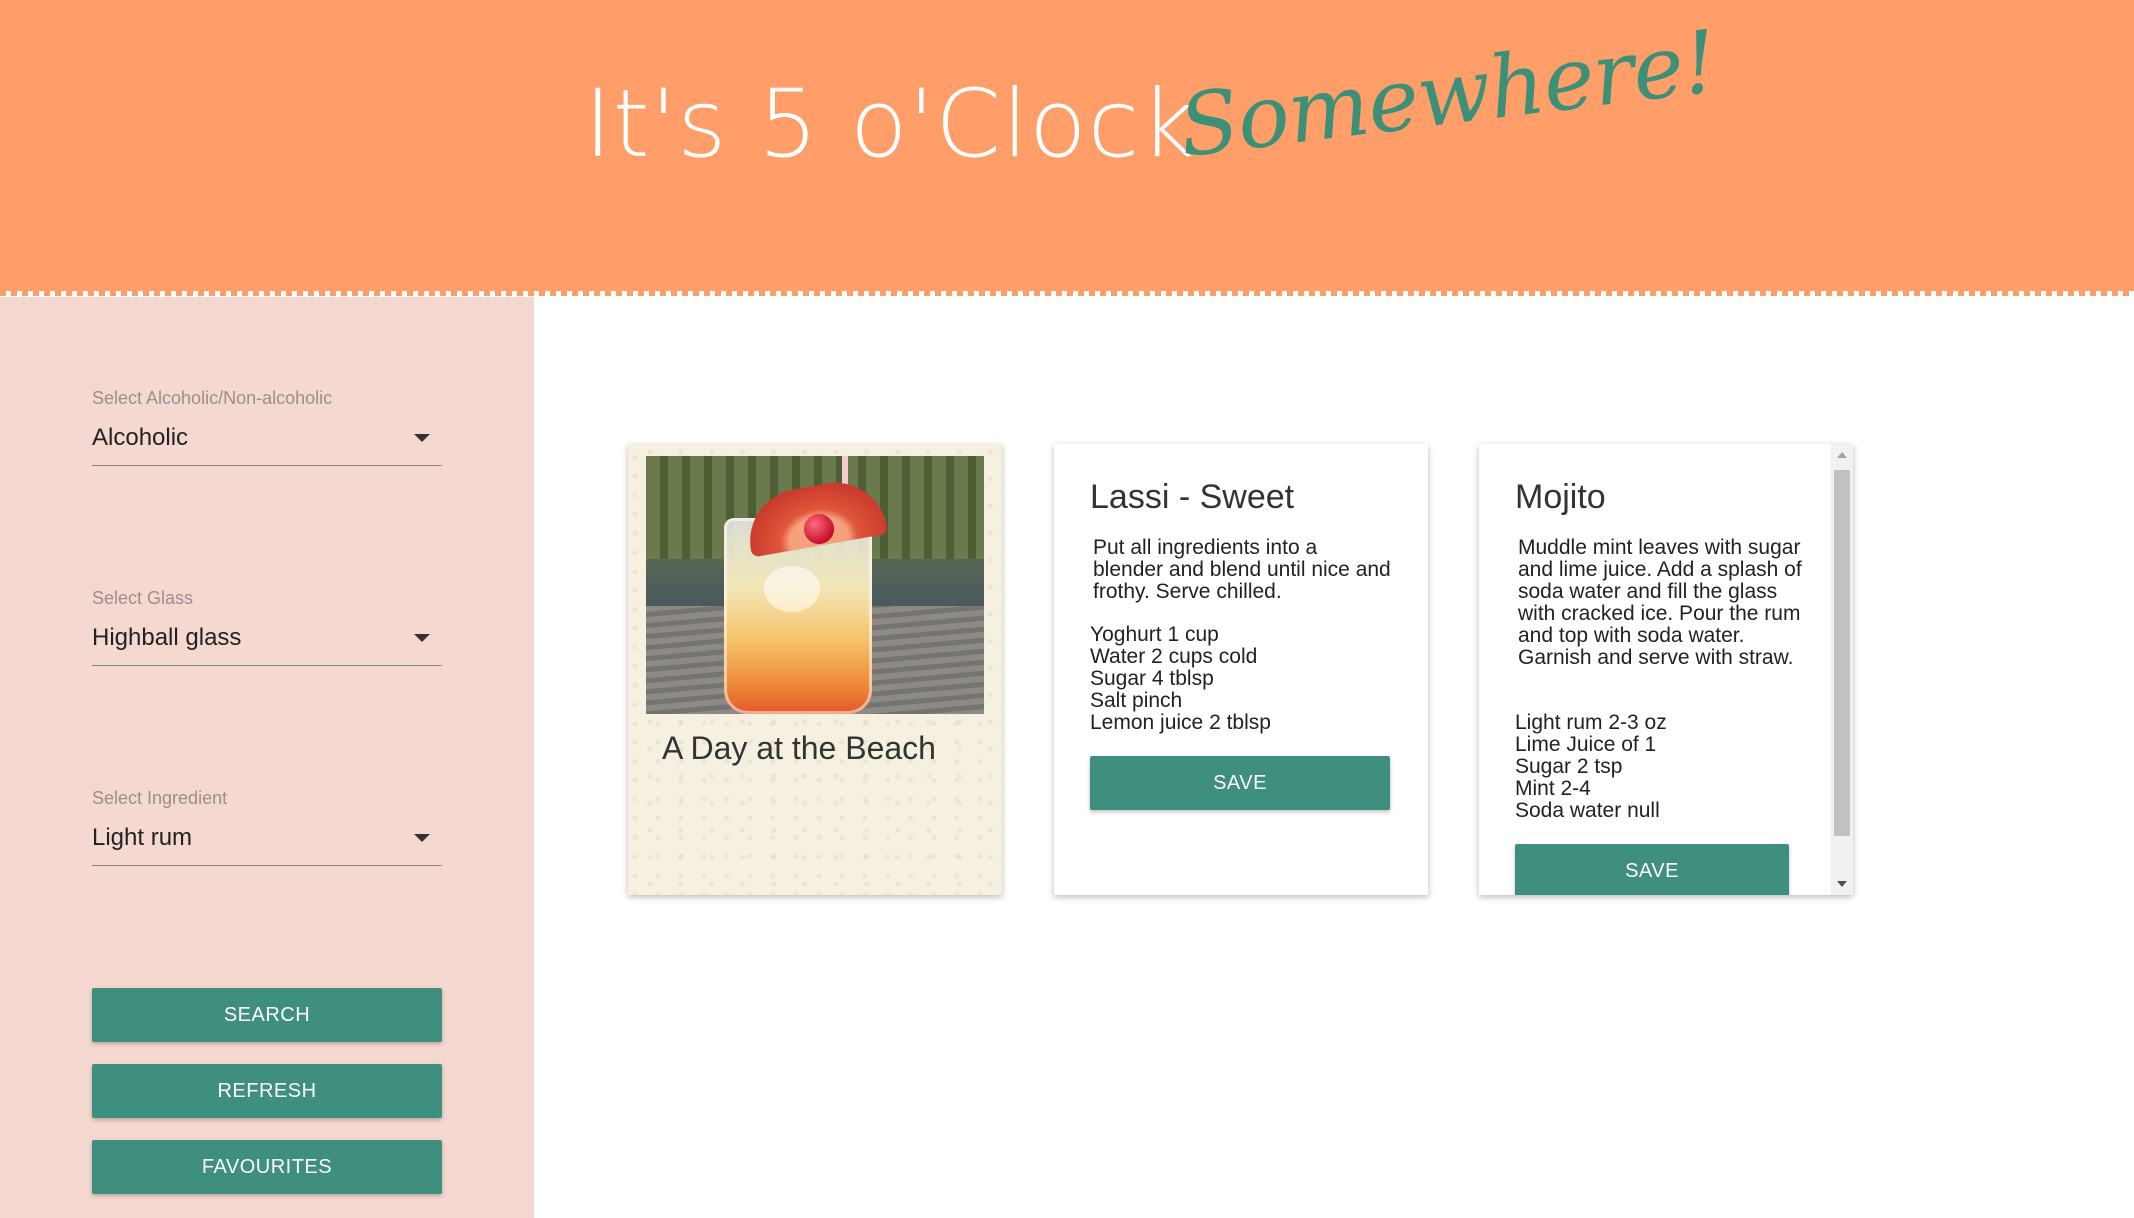 The image size is (2134, 1218). What do you see at coordinates (1560, 497) in the screenshot?
I see `recipe-title: Mojito` at bounding box center [1560, 497].